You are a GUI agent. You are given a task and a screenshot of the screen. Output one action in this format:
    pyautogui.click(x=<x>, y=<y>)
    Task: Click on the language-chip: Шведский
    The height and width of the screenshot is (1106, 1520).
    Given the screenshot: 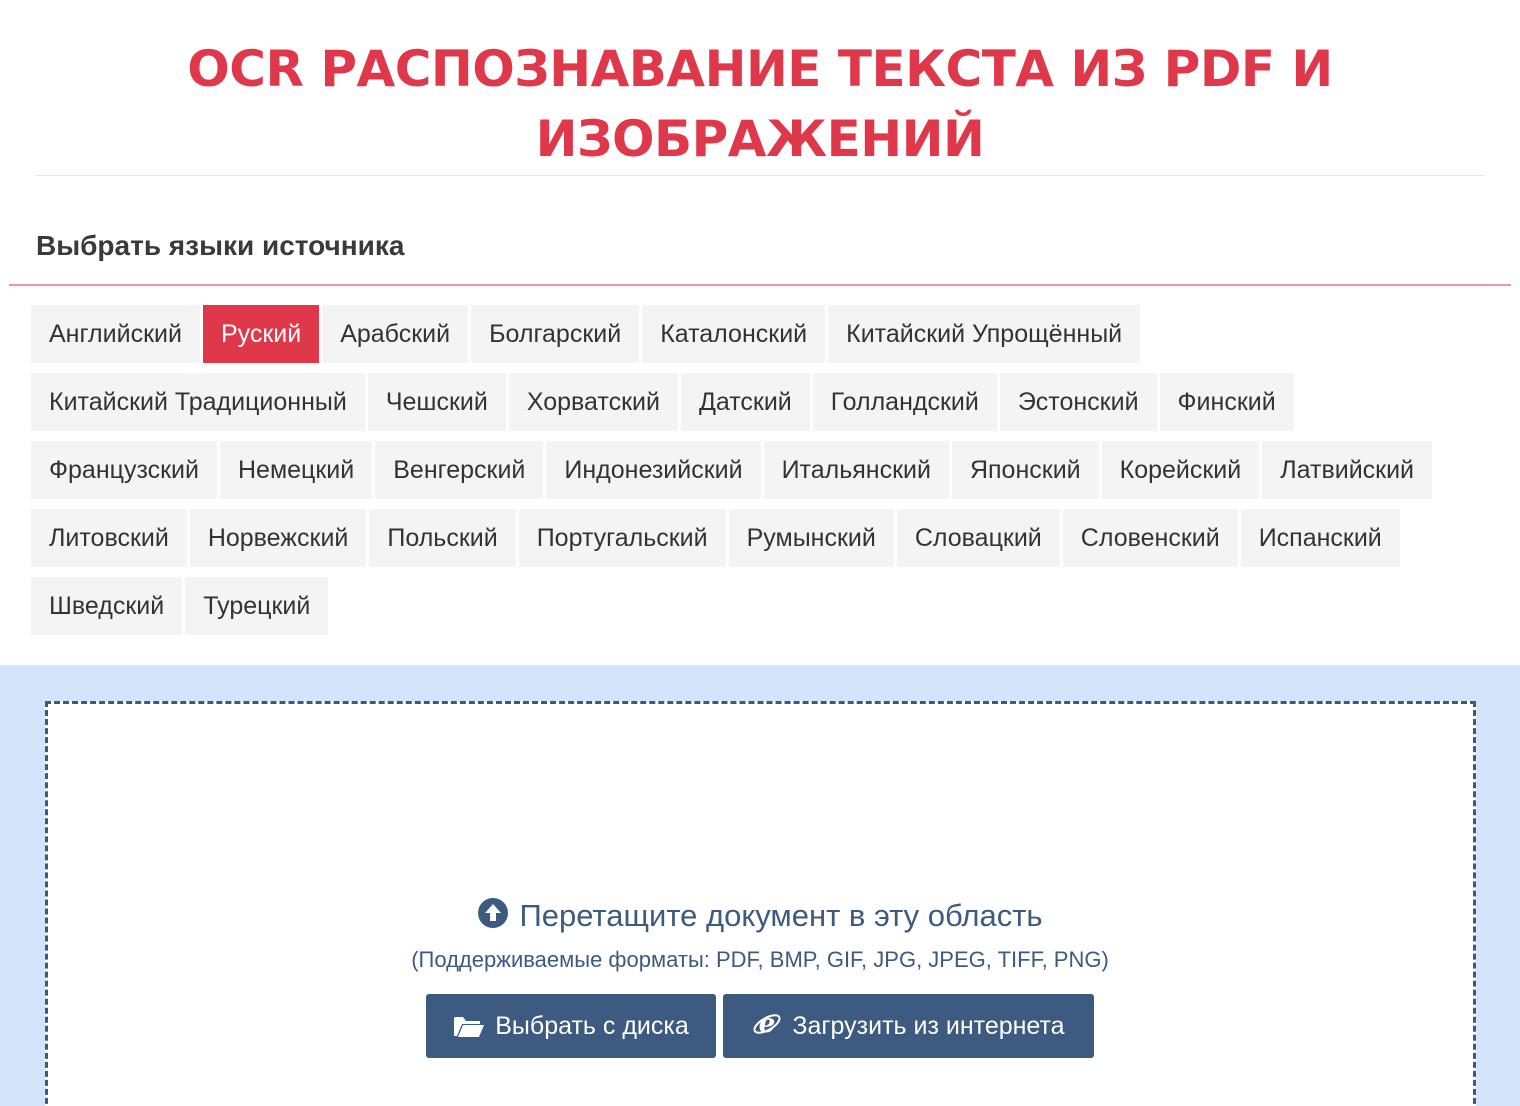 What is the action you would take?
    pyautogui.click(x=107, y=606)
    